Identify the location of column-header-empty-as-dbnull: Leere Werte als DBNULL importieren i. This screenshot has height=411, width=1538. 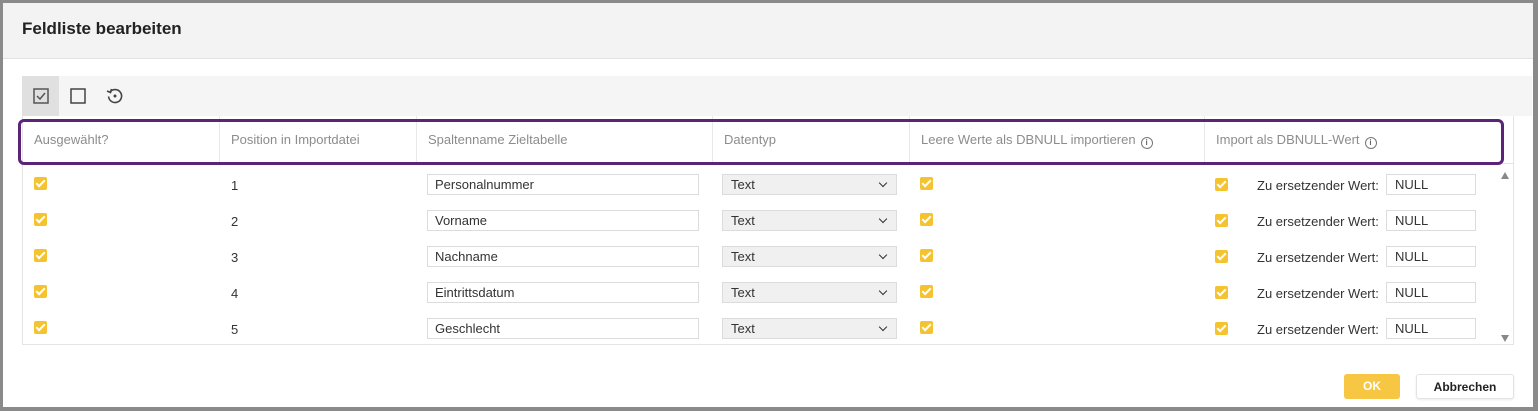
(1057, 139).